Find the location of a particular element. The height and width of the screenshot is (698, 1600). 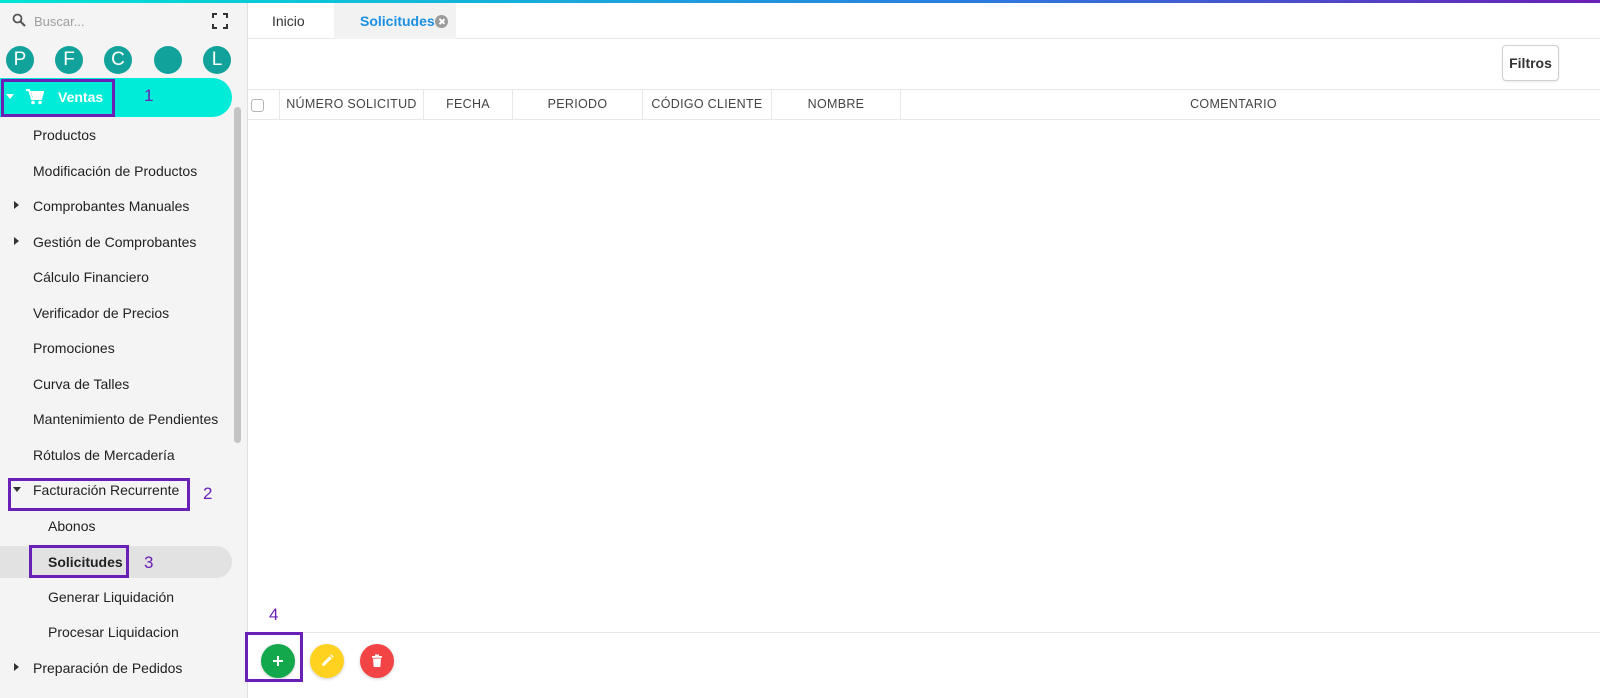

column-header-periodo: PERIODO is located at coordinates (578, 104).